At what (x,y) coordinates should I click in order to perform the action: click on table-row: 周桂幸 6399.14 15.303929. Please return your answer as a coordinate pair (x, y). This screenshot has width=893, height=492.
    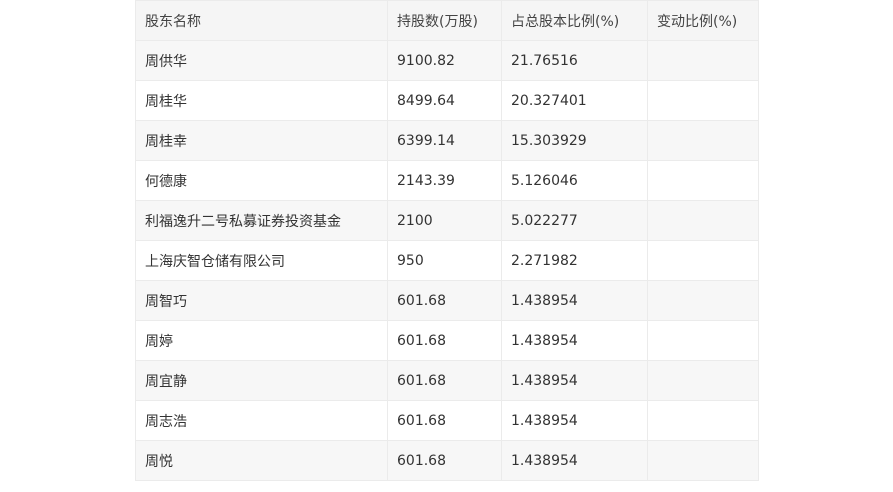
    Looking at the image, I should click on (447, 140).